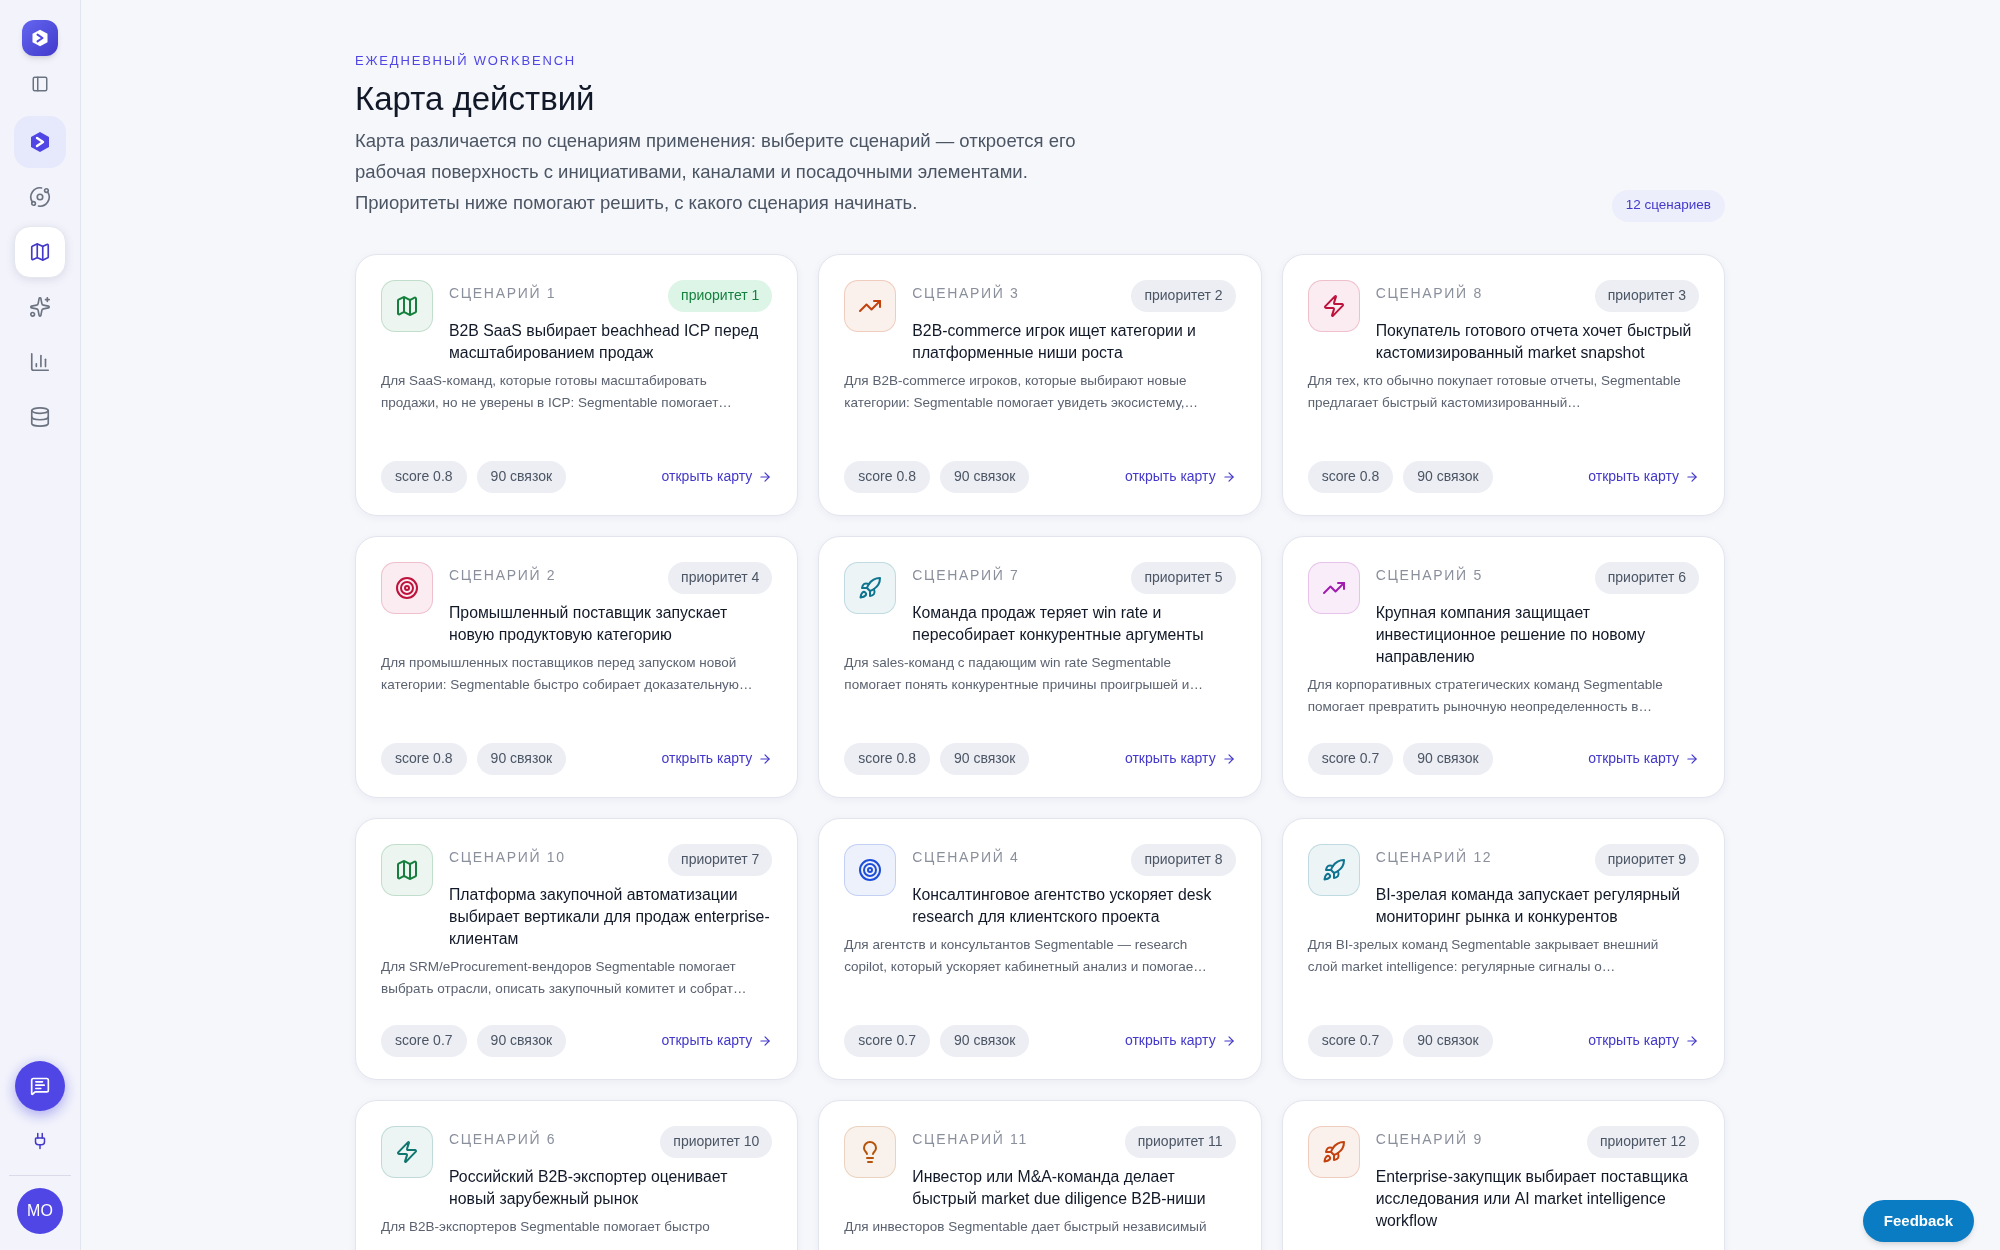 The width and height of the screenshot is (2000, 1250). I want to click on scenario-card: СЦЕНАРИЙ 9 приоритет 12 Enterprise-закупщик выбирает поставщика исследования или AI market intelligence workflow, so click(1503, 1174).